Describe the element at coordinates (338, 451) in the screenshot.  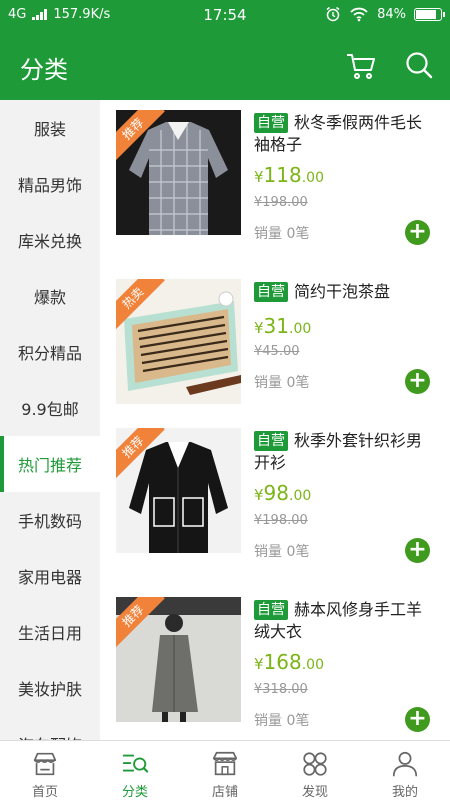
I see `product-name: 自营 秋季外套针织衫男开衫` at that location.